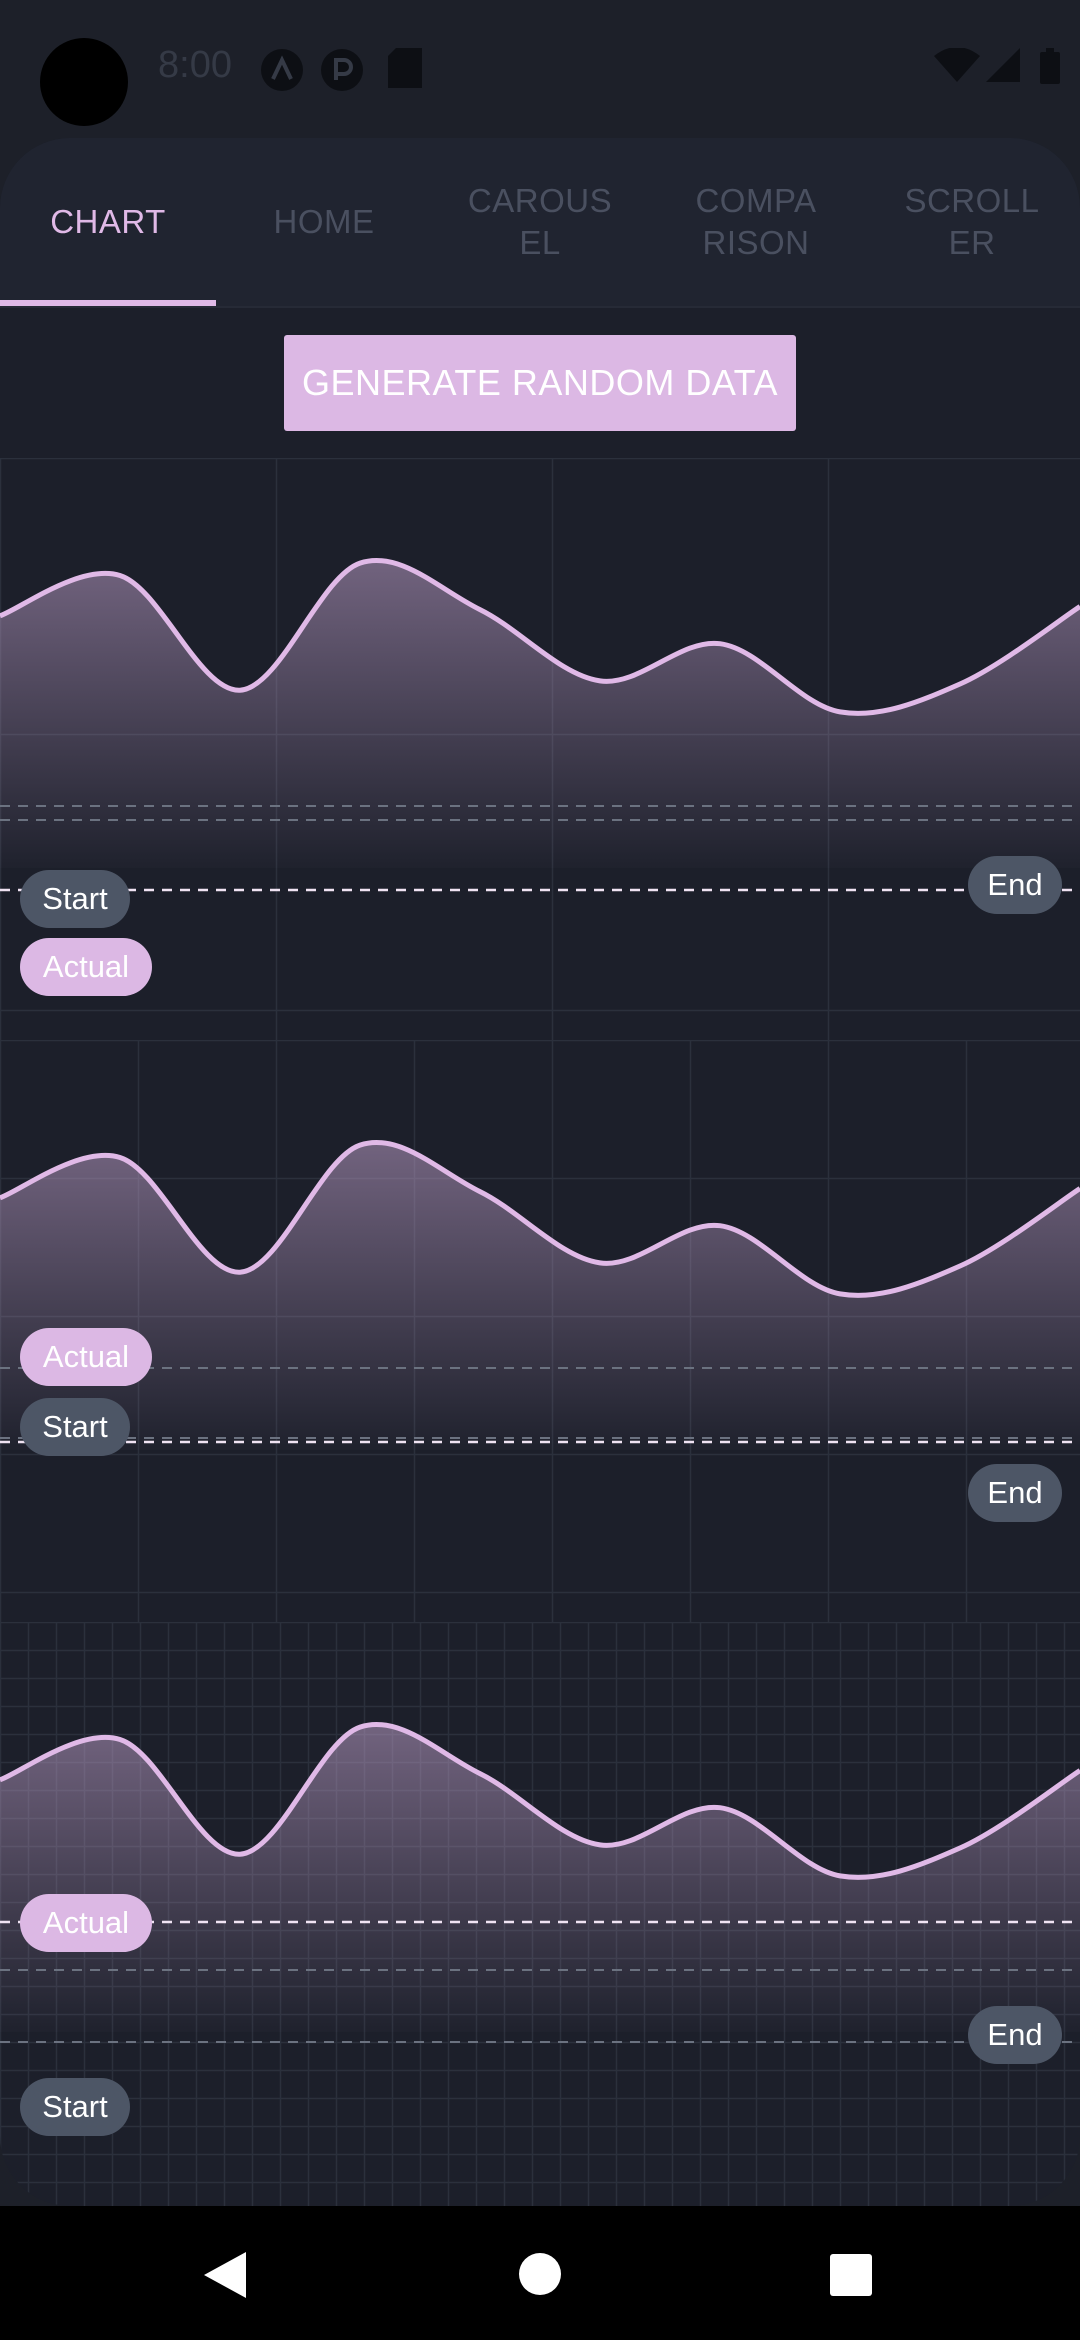 The image size is (1080, 2340). I want to click on back-icon, so click(225, 2275).